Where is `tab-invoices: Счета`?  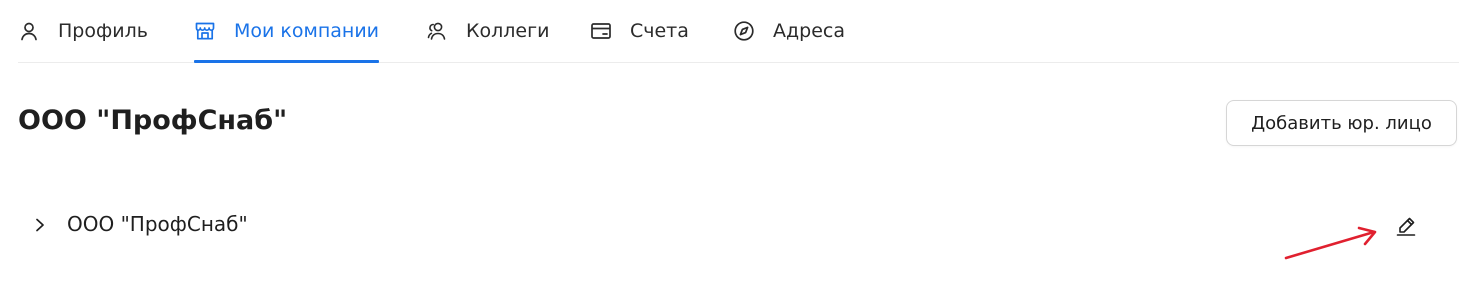 tab-invoices: Счета is located at coordinates (639, 31).